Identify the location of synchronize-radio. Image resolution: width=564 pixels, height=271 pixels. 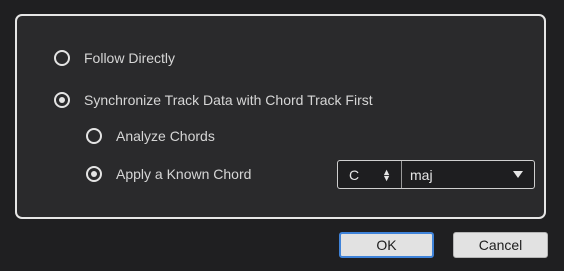
(62, 100).